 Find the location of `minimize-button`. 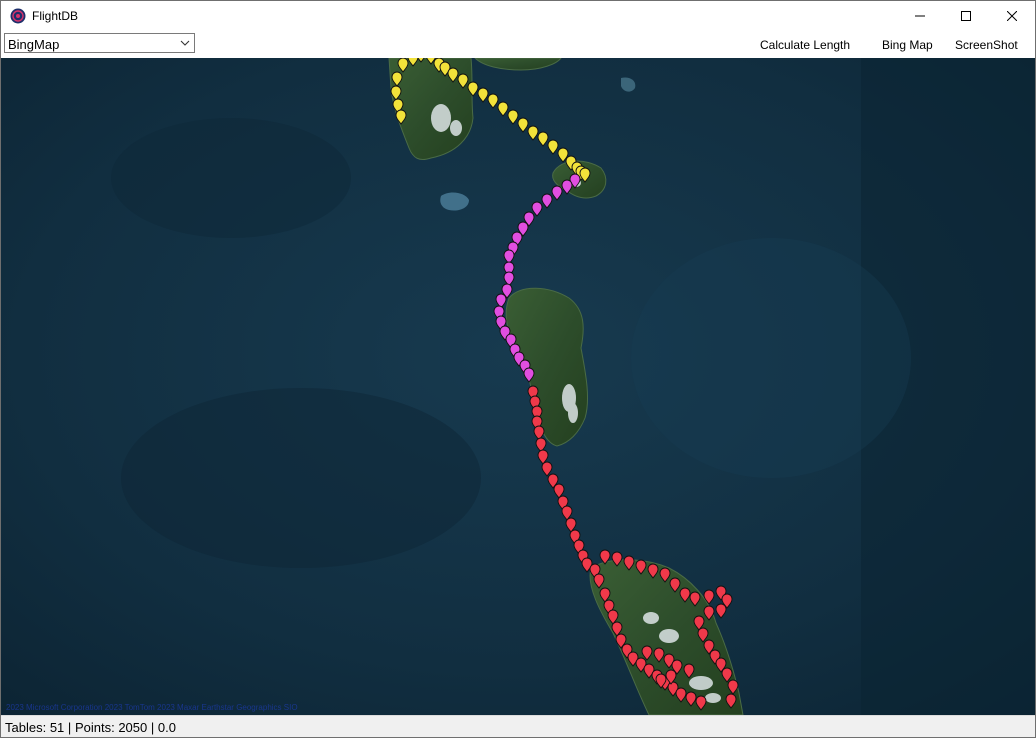

minimize-button is located at coordinates (920, 16).